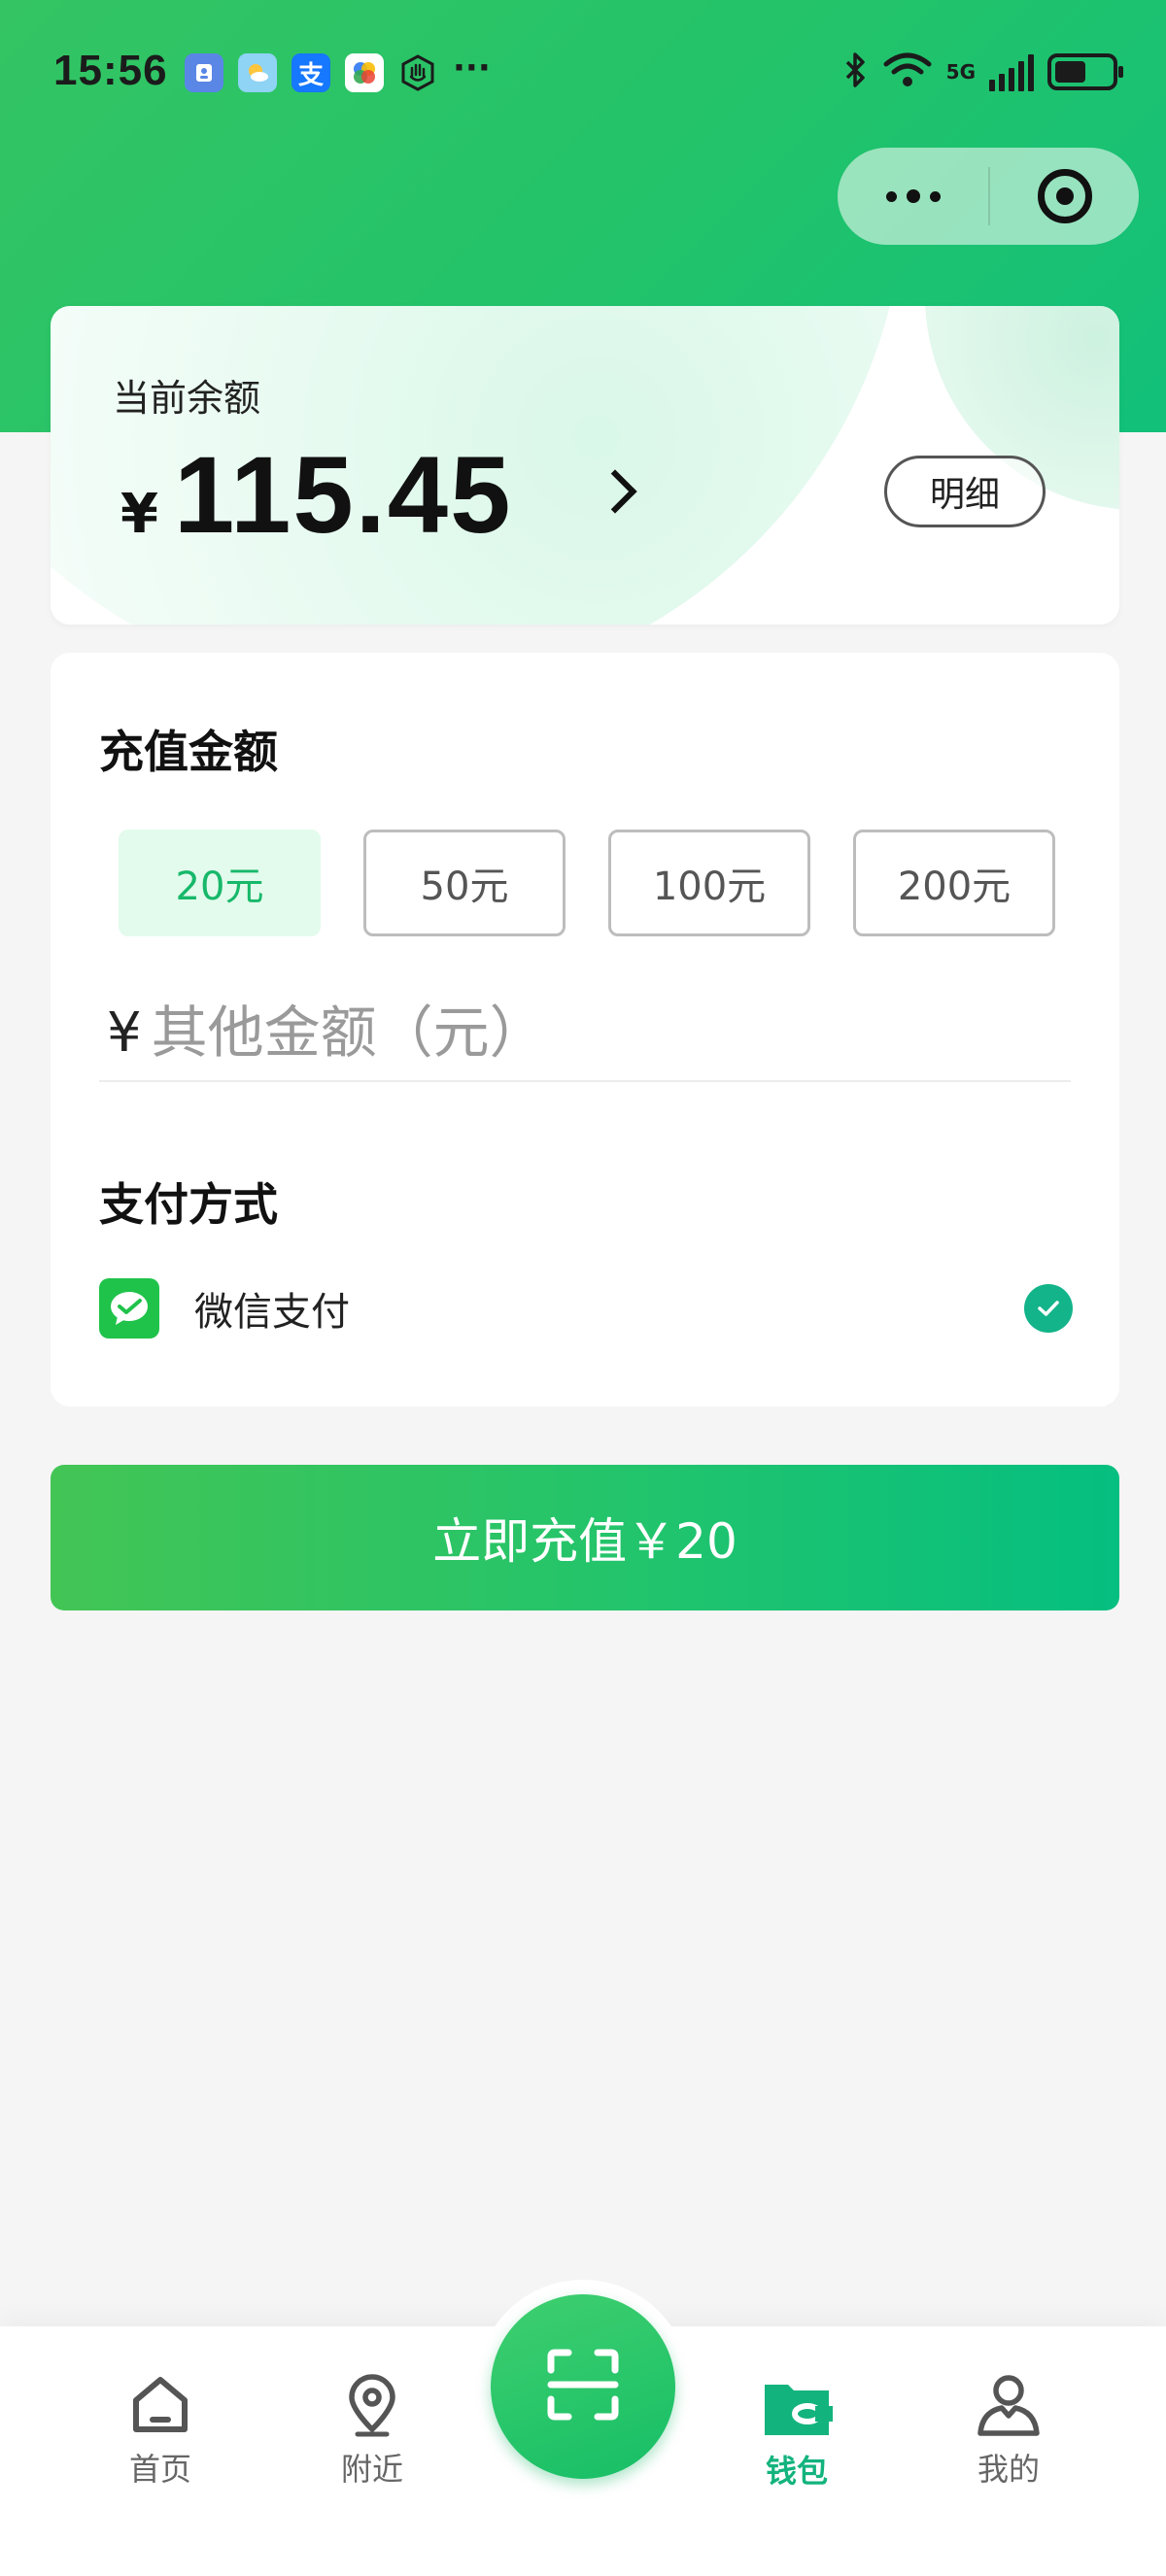 The width and height of the screenshot is (1166, 2576). What do you see at coordinates (371, 2469) in the screenshot?
I see `tab-label-nearby: 附近` at bounding box center [371, 2469].